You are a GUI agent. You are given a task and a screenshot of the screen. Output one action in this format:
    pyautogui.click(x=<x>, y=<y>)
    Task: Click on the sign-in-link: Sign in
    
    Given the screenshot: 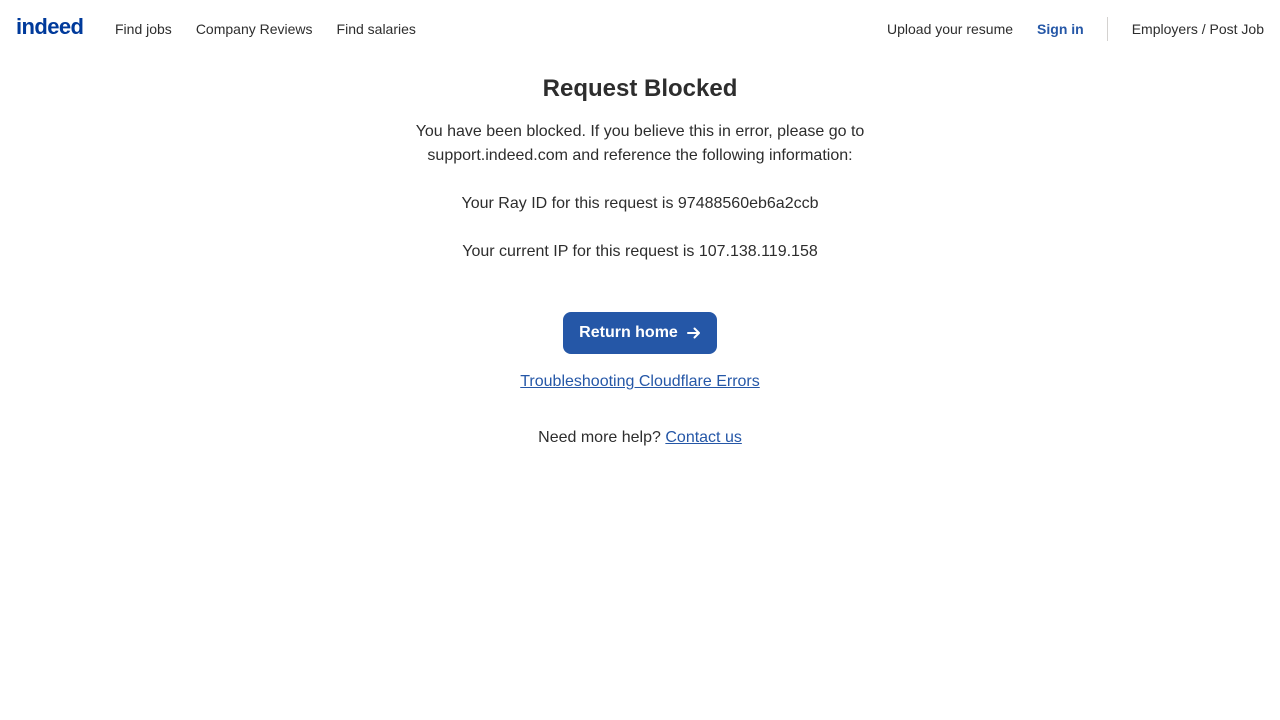 What is the action you would take?
    pyautogui.click(x=1060, y=29)
    